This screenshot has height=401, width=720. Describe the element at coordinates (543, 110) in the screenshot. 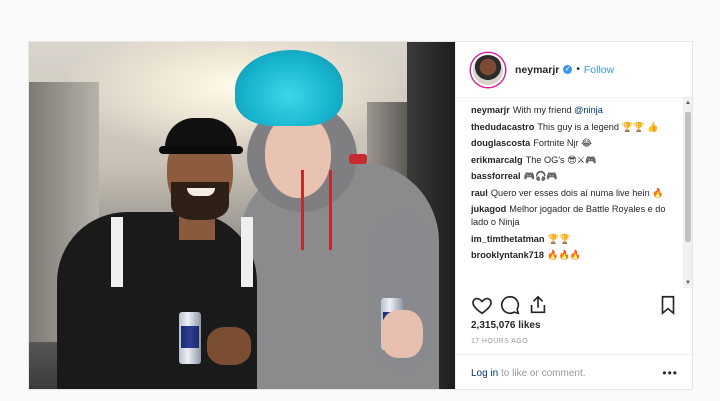

I see `comment-text: With my friend` at that location.